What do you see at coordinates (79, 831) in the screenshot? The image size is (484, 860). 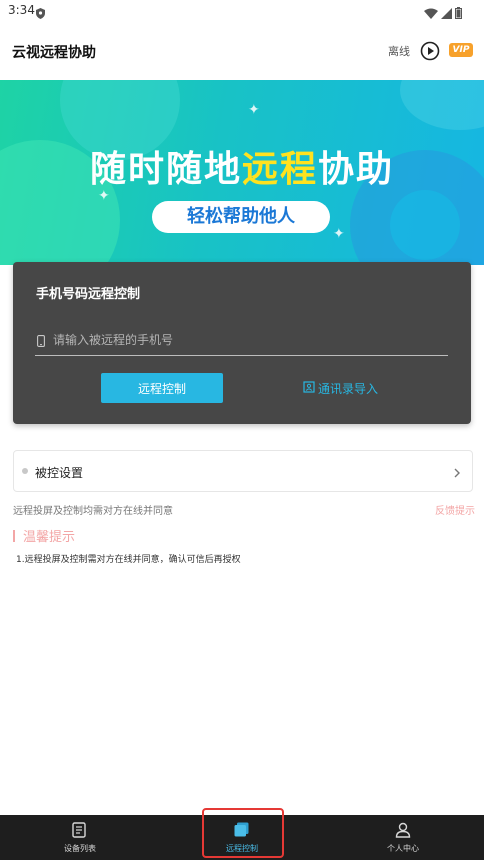 I see `device-list-icon` at bounding box center [79, 831].